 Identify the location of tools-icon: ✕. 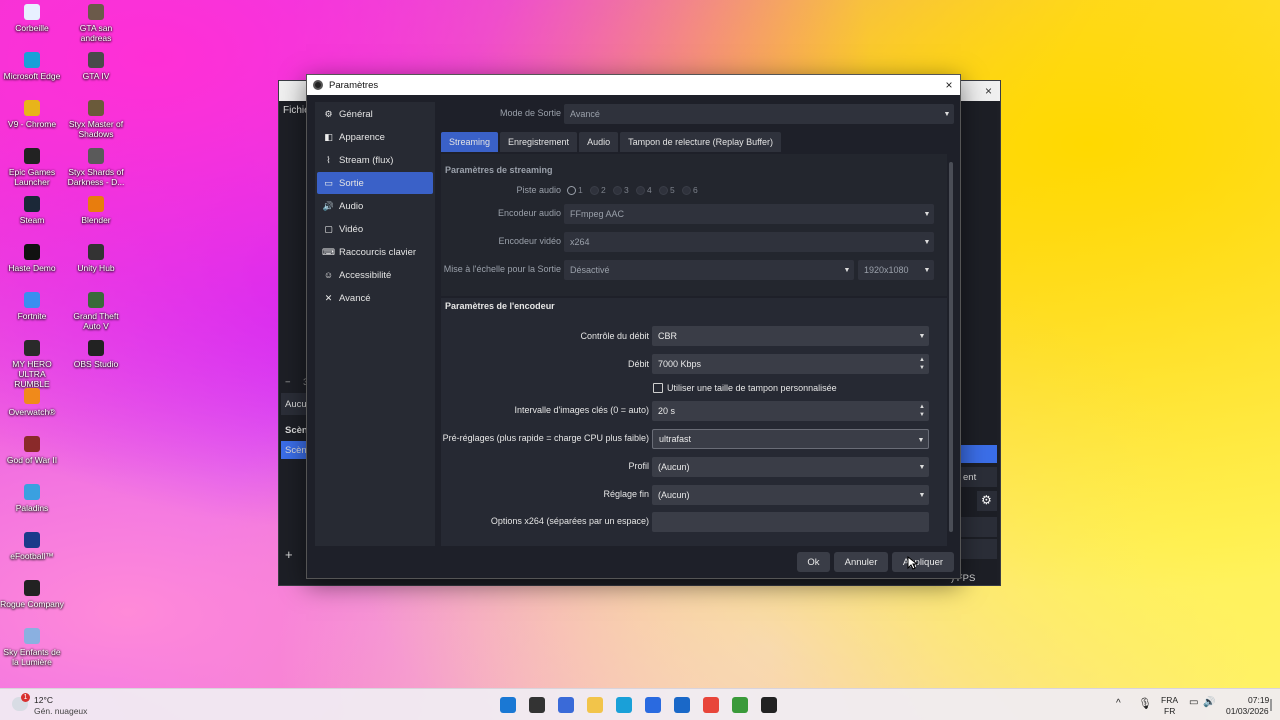
(328, 297).